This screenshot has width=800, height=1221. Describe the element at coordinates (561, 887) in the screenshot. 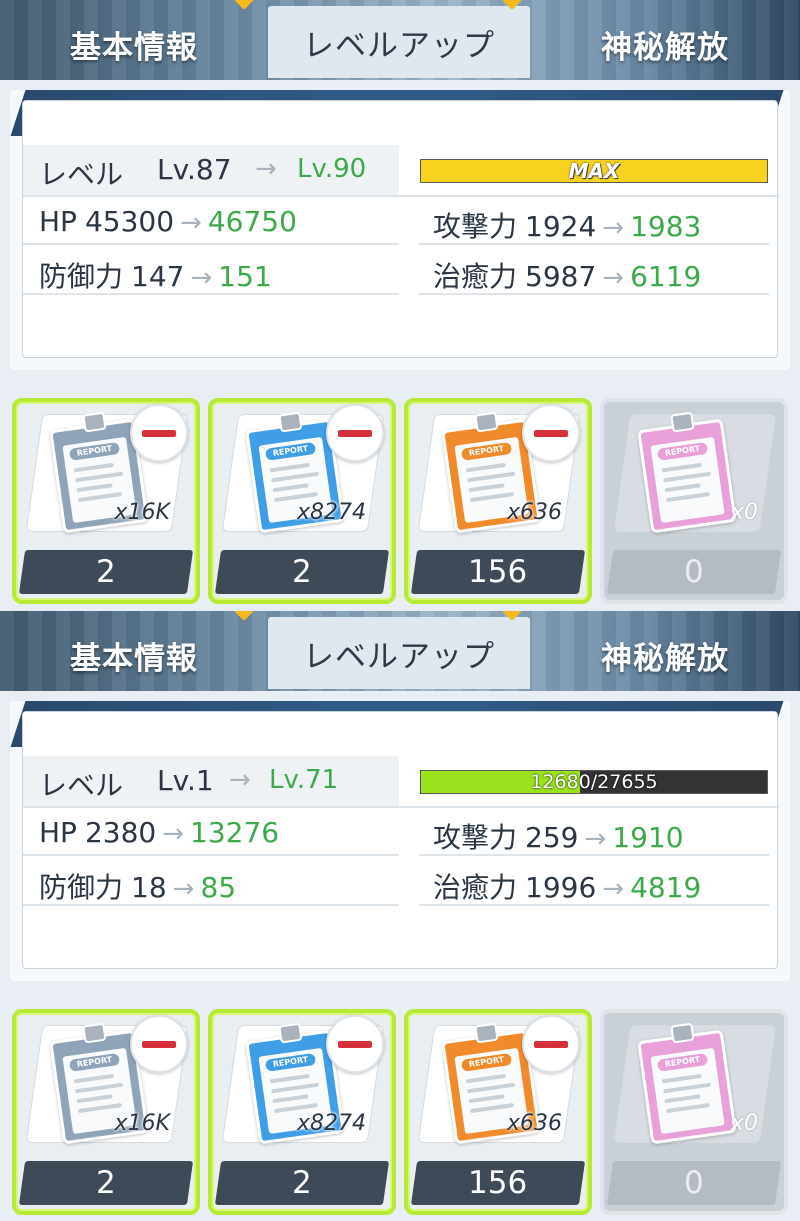

I see `stat-current: 1996` at that location.